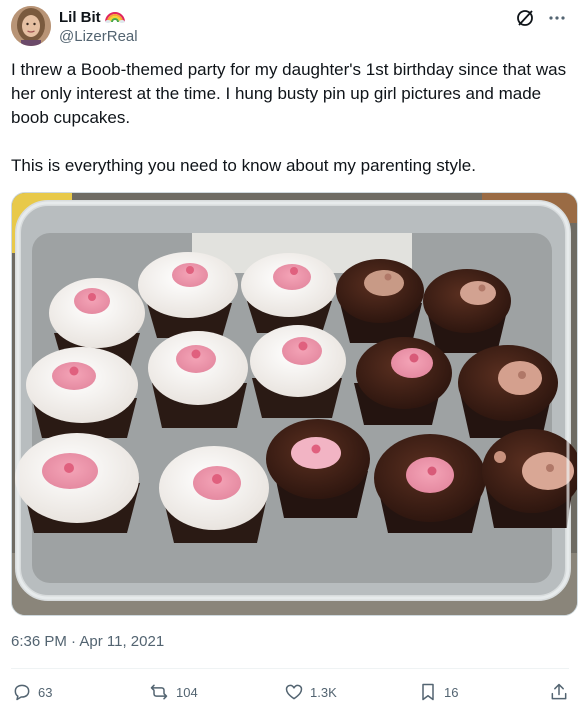  I want to click on divider, so click(290, 668).